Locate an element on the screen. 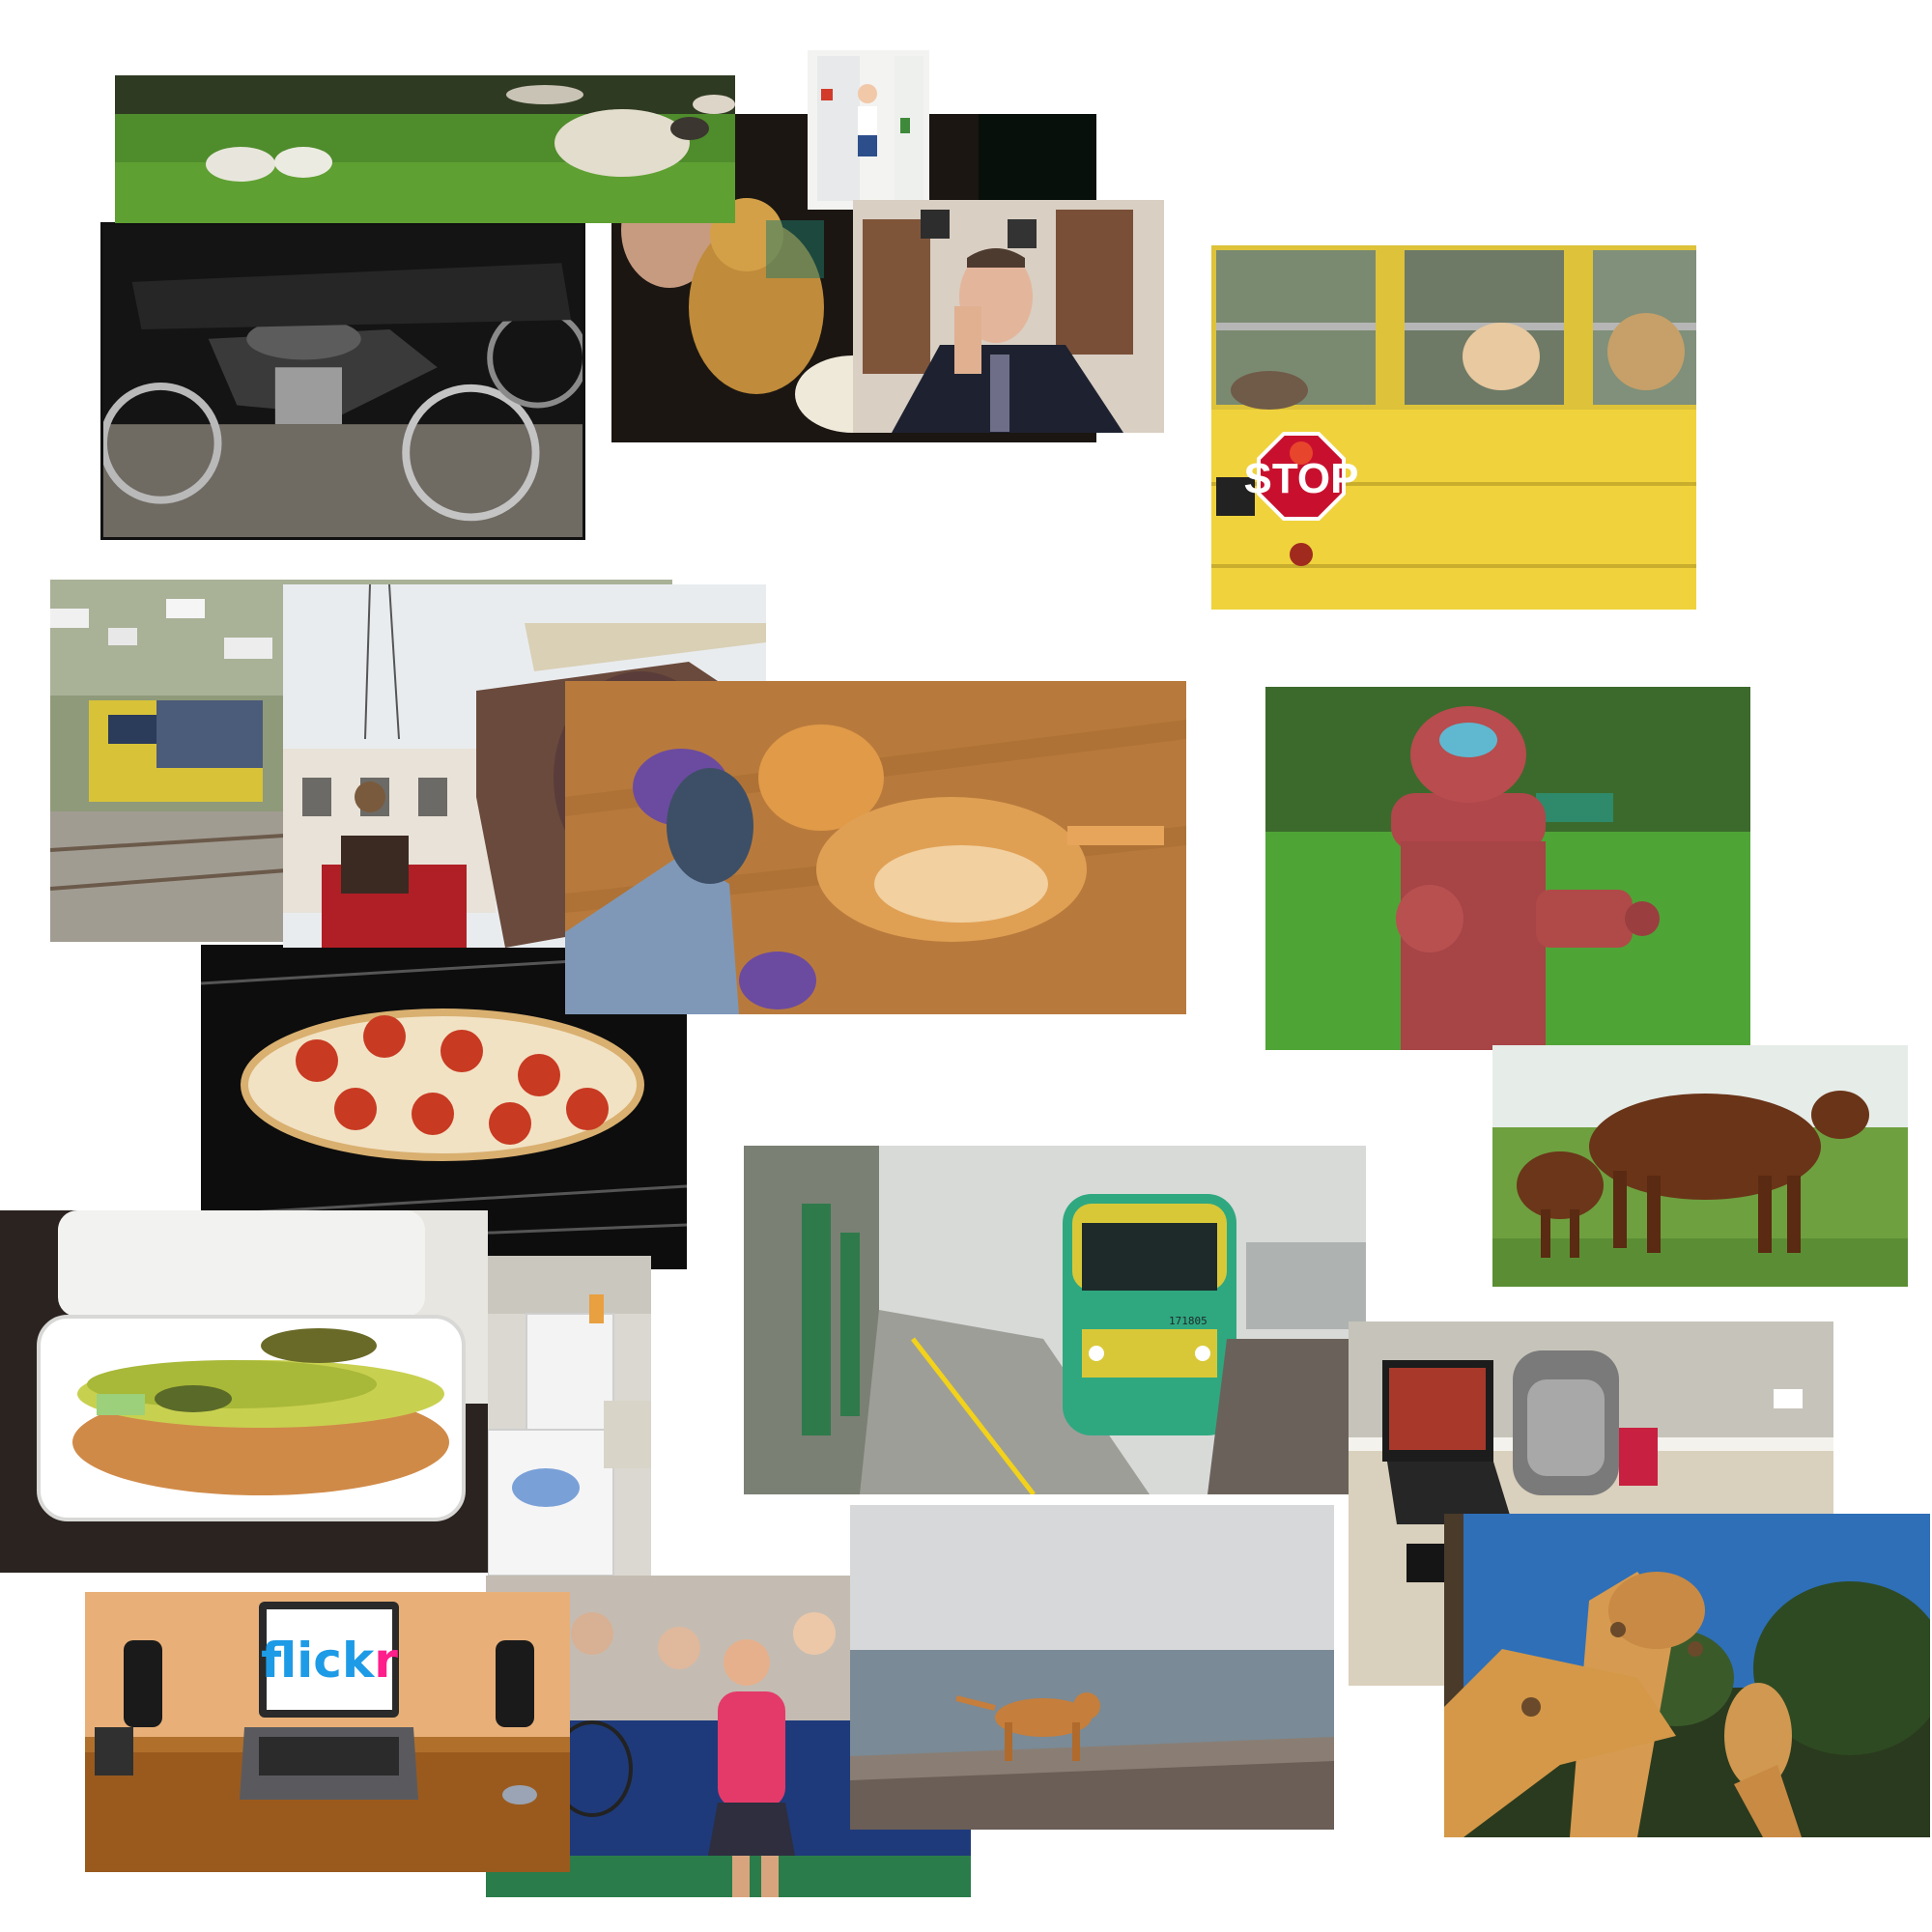 The height and width of the screenshot is (1932, 1932). photo-giraffes is located at coordinates (1687, 1675).